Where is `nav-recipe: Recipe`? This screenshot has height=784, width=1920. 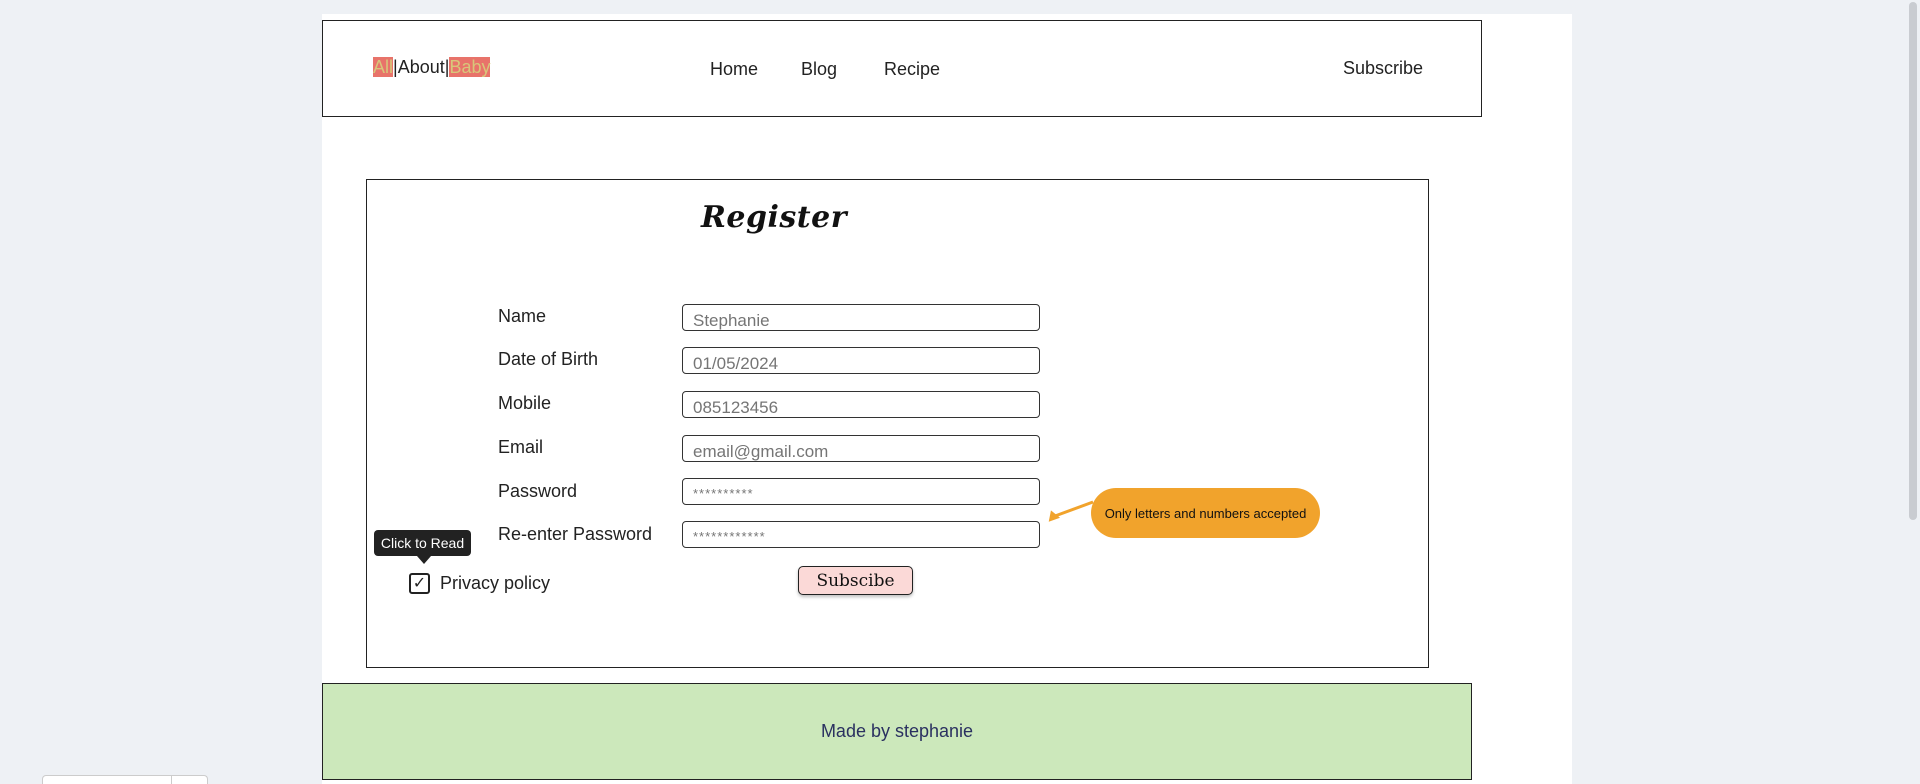
nav-recipe: Recipe is located at coordinates (912, 69).